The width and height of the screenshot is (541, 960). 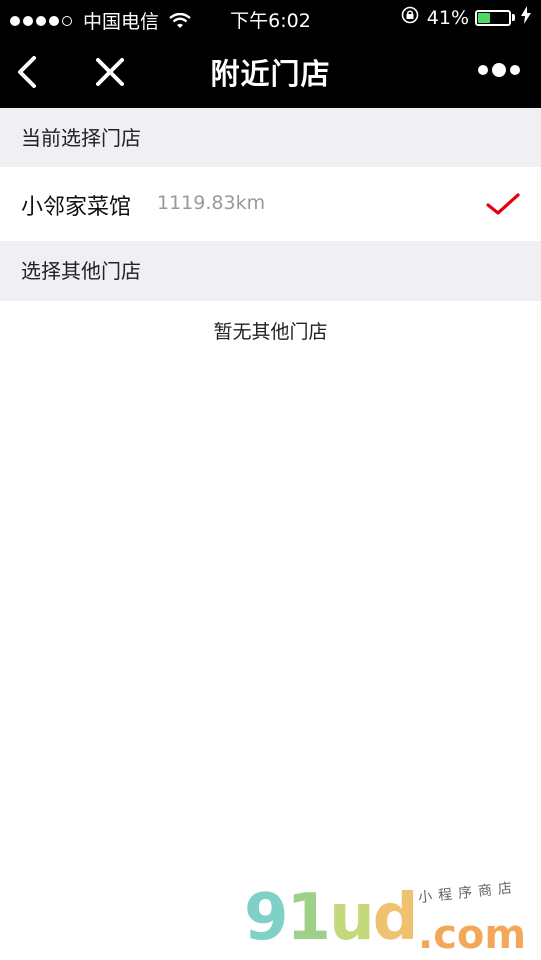 I want to click on current-store-row: 小邻家菜馆 1119.83km, so click(x=270, y=204).